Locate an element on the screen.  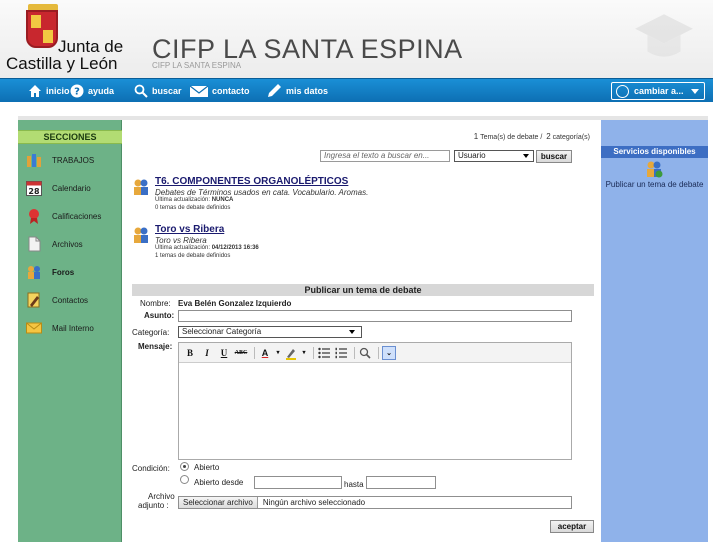
junta-logo: Junta de Castilla y León is located at coordinates (66, 38).